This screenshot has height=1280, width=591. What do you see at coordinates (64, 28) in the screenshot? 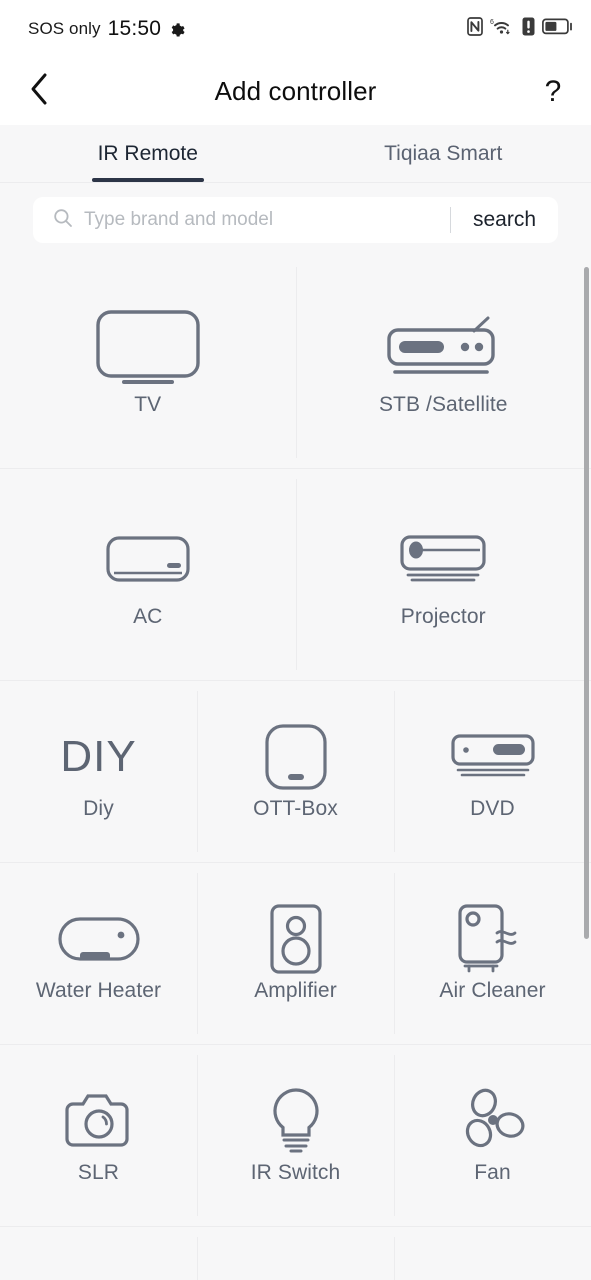
I see `carrier-label: SOS only` at bounding box center [64, 28].